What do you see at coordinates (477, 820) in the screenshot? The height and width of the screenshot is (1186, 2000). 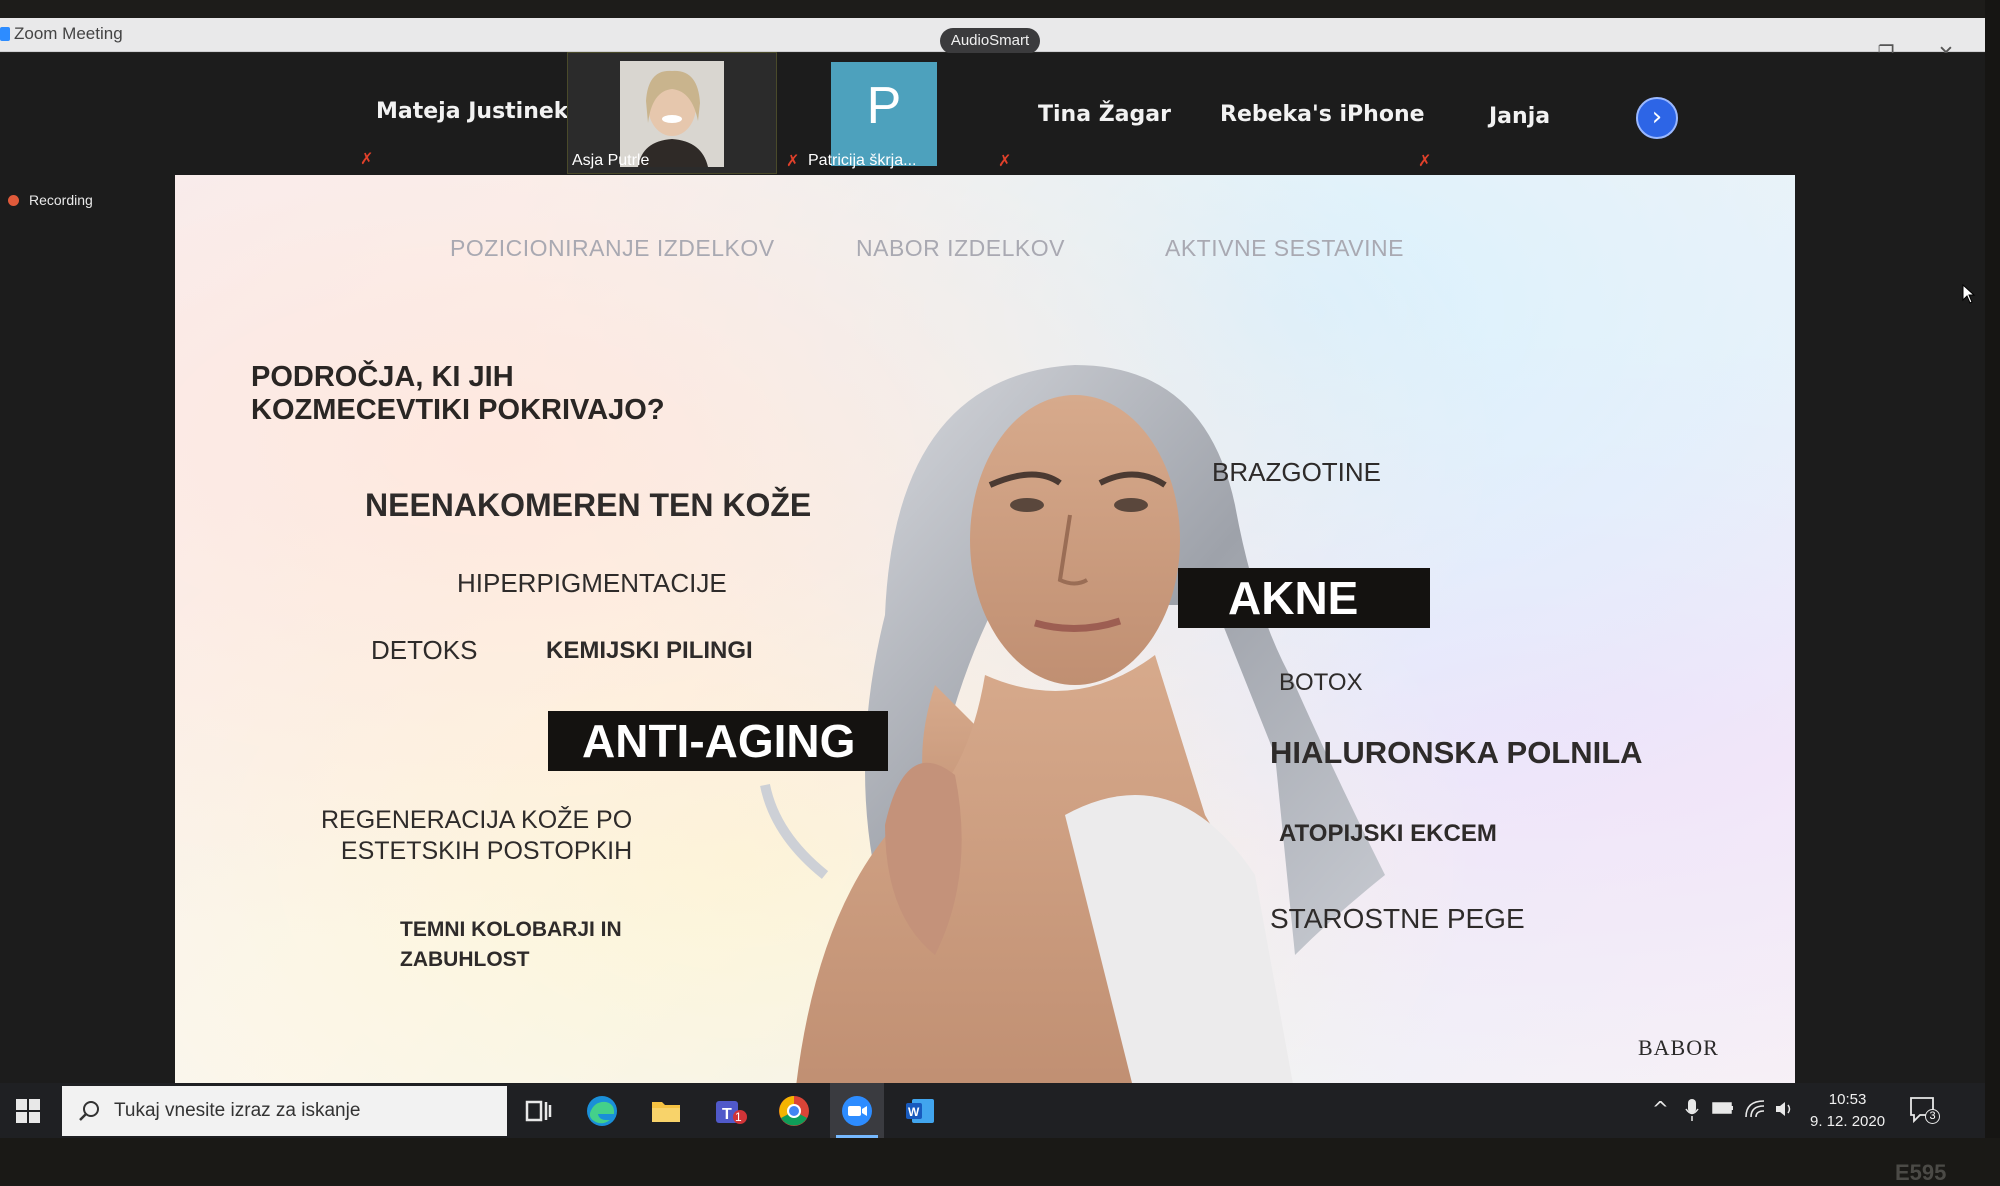 I see `label-line: REGENERACIJA KOŽE PO` at bounding box center [477, 820].